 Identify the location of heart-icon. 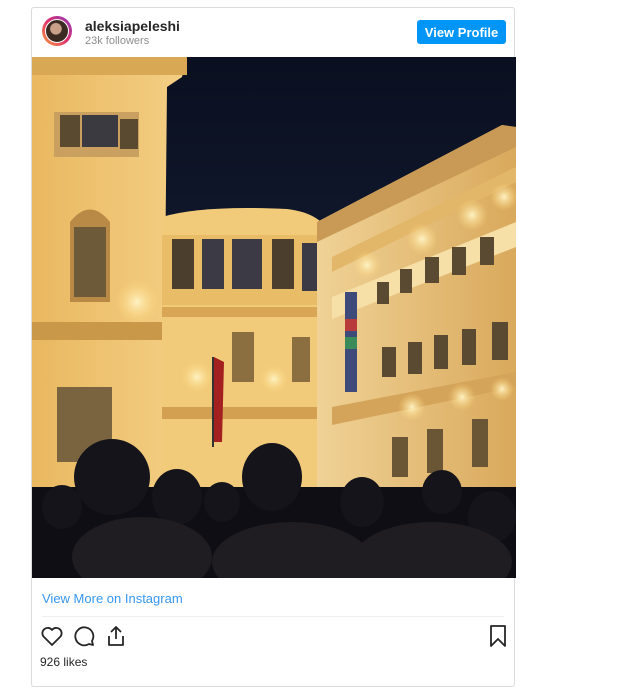
(53, 637).